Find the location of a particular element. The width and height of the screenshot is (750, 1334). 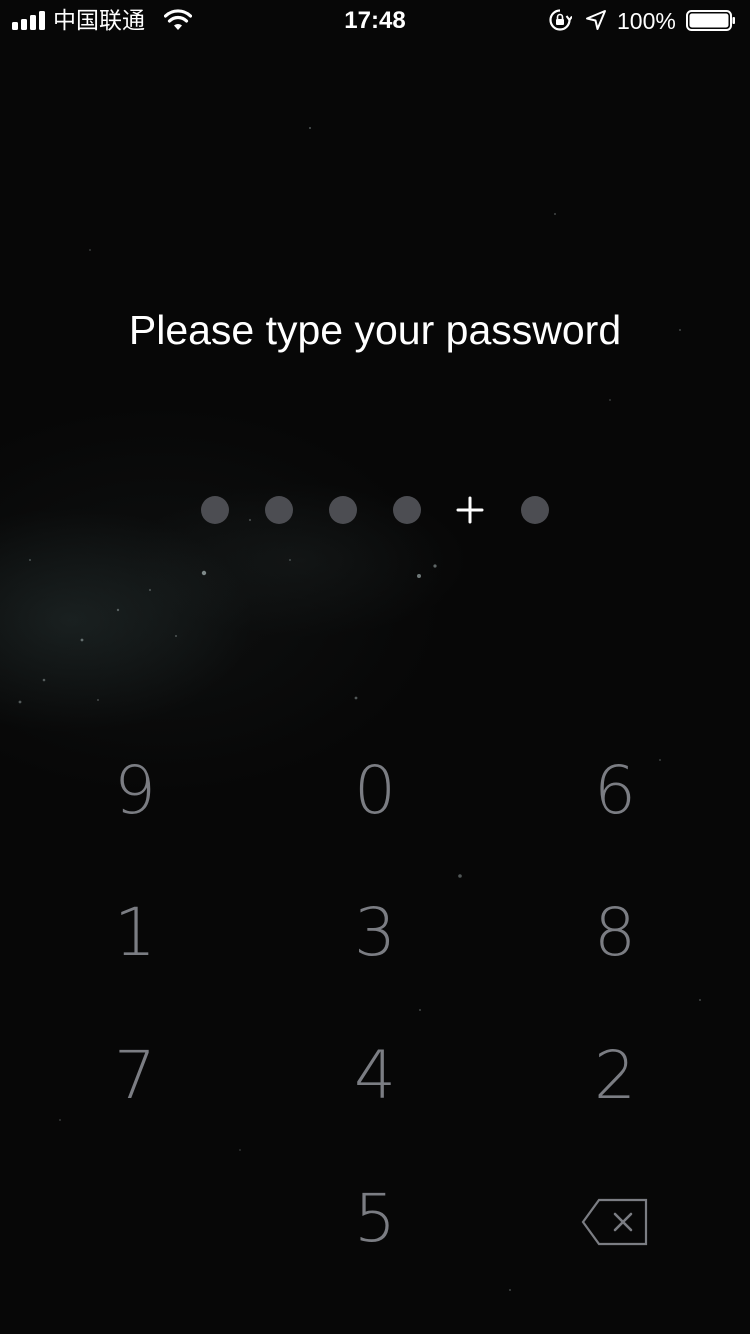

key-1: 1 is located at coordinates (135, 933).